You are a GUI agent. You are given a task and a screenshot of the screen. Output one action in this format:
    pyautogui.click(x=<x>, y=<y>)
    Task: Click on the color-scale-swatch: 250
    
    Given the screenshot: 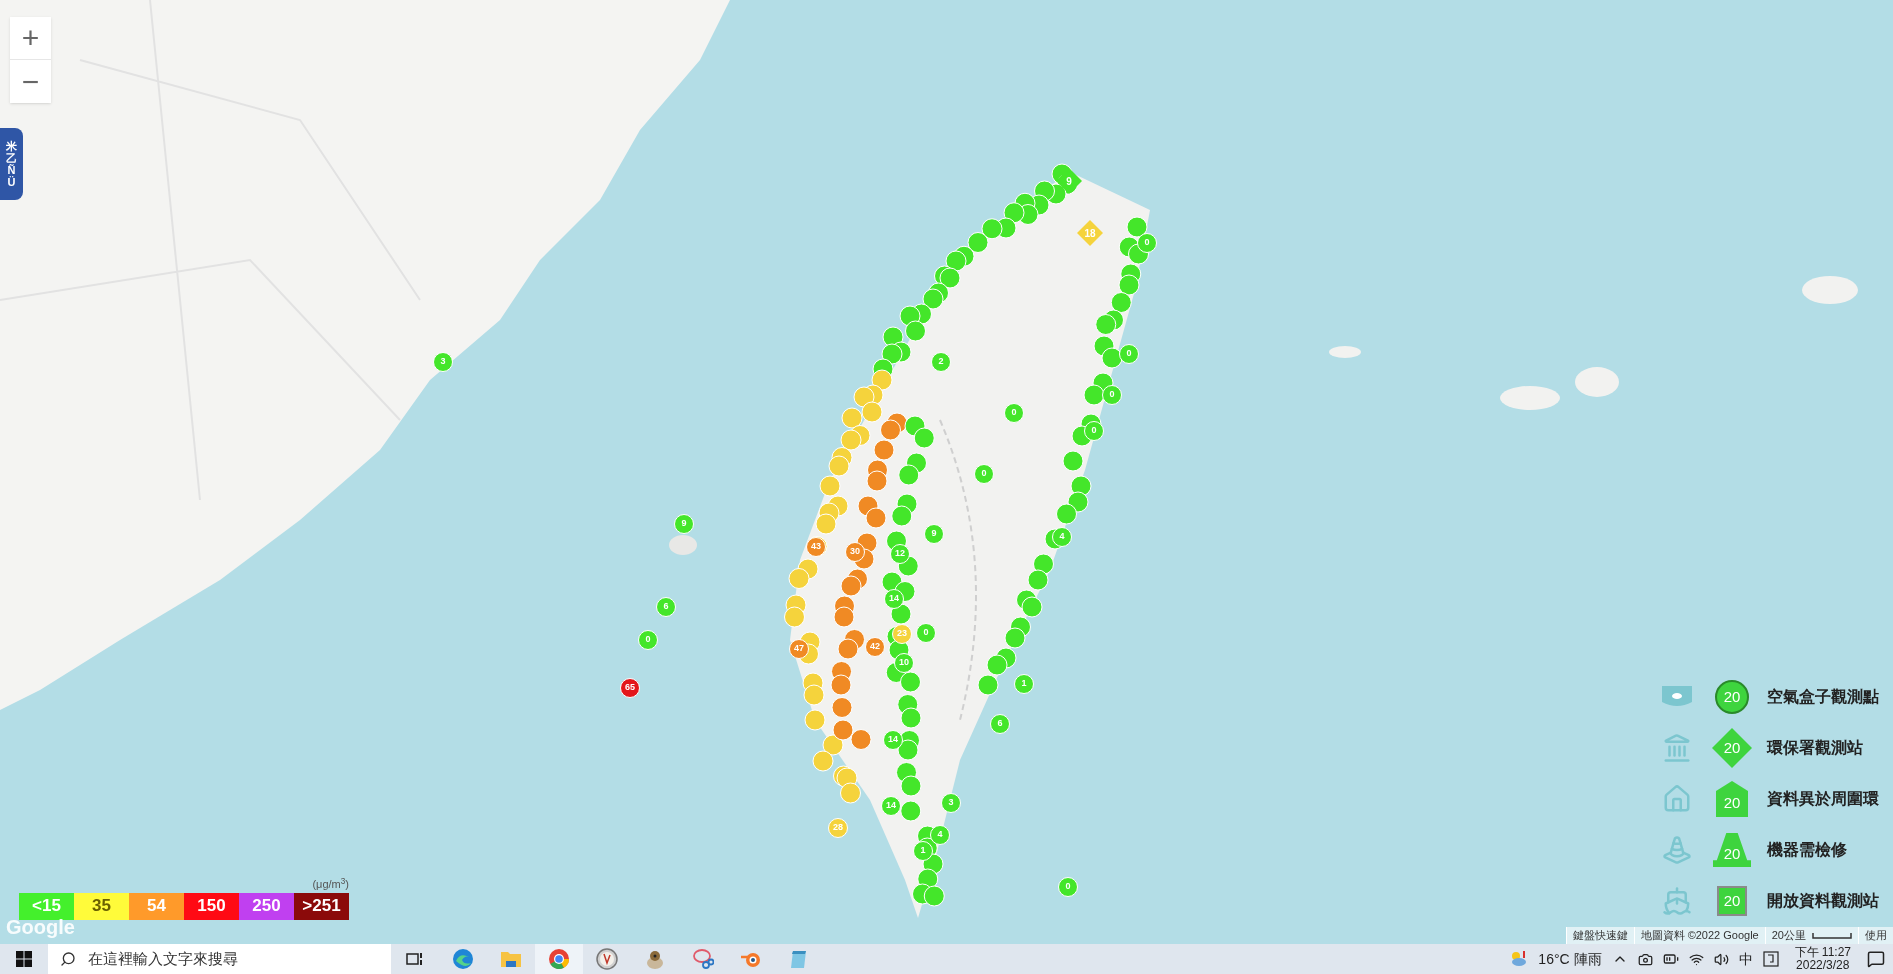 What is the action you would take?
    pyautogui.click(x=266, y=906)
    